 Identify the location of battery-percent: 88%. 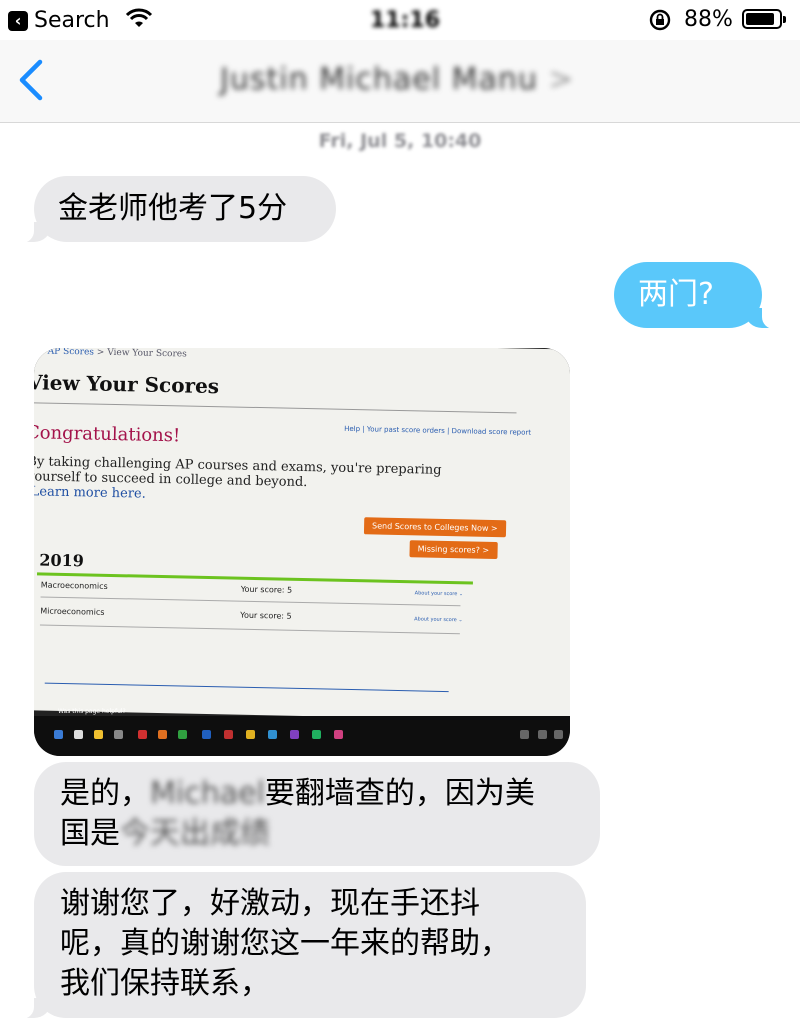
(708, 19).